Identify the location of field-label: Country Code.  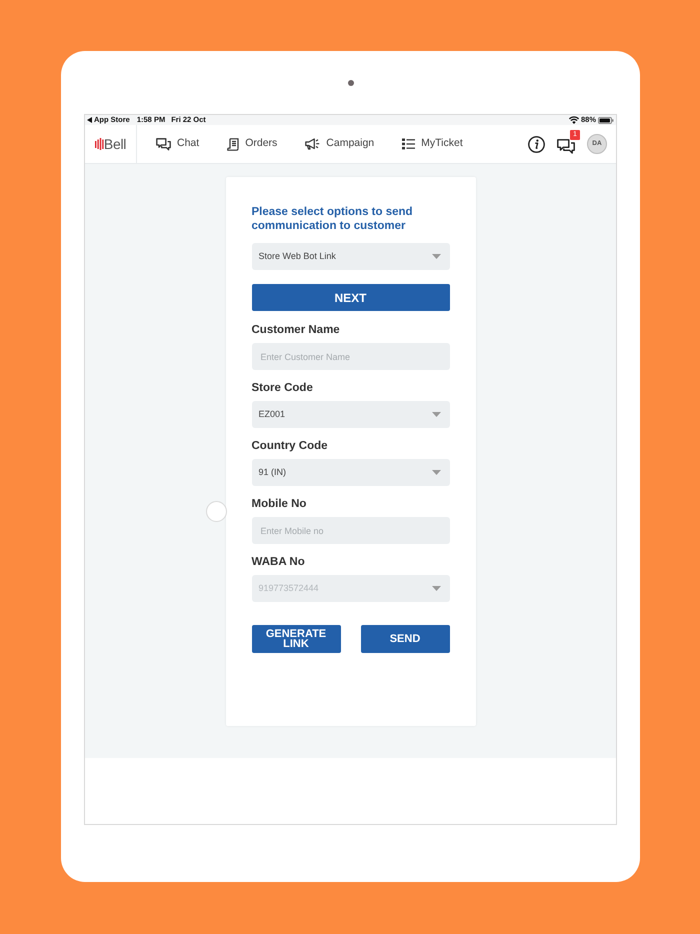
(290, 446).